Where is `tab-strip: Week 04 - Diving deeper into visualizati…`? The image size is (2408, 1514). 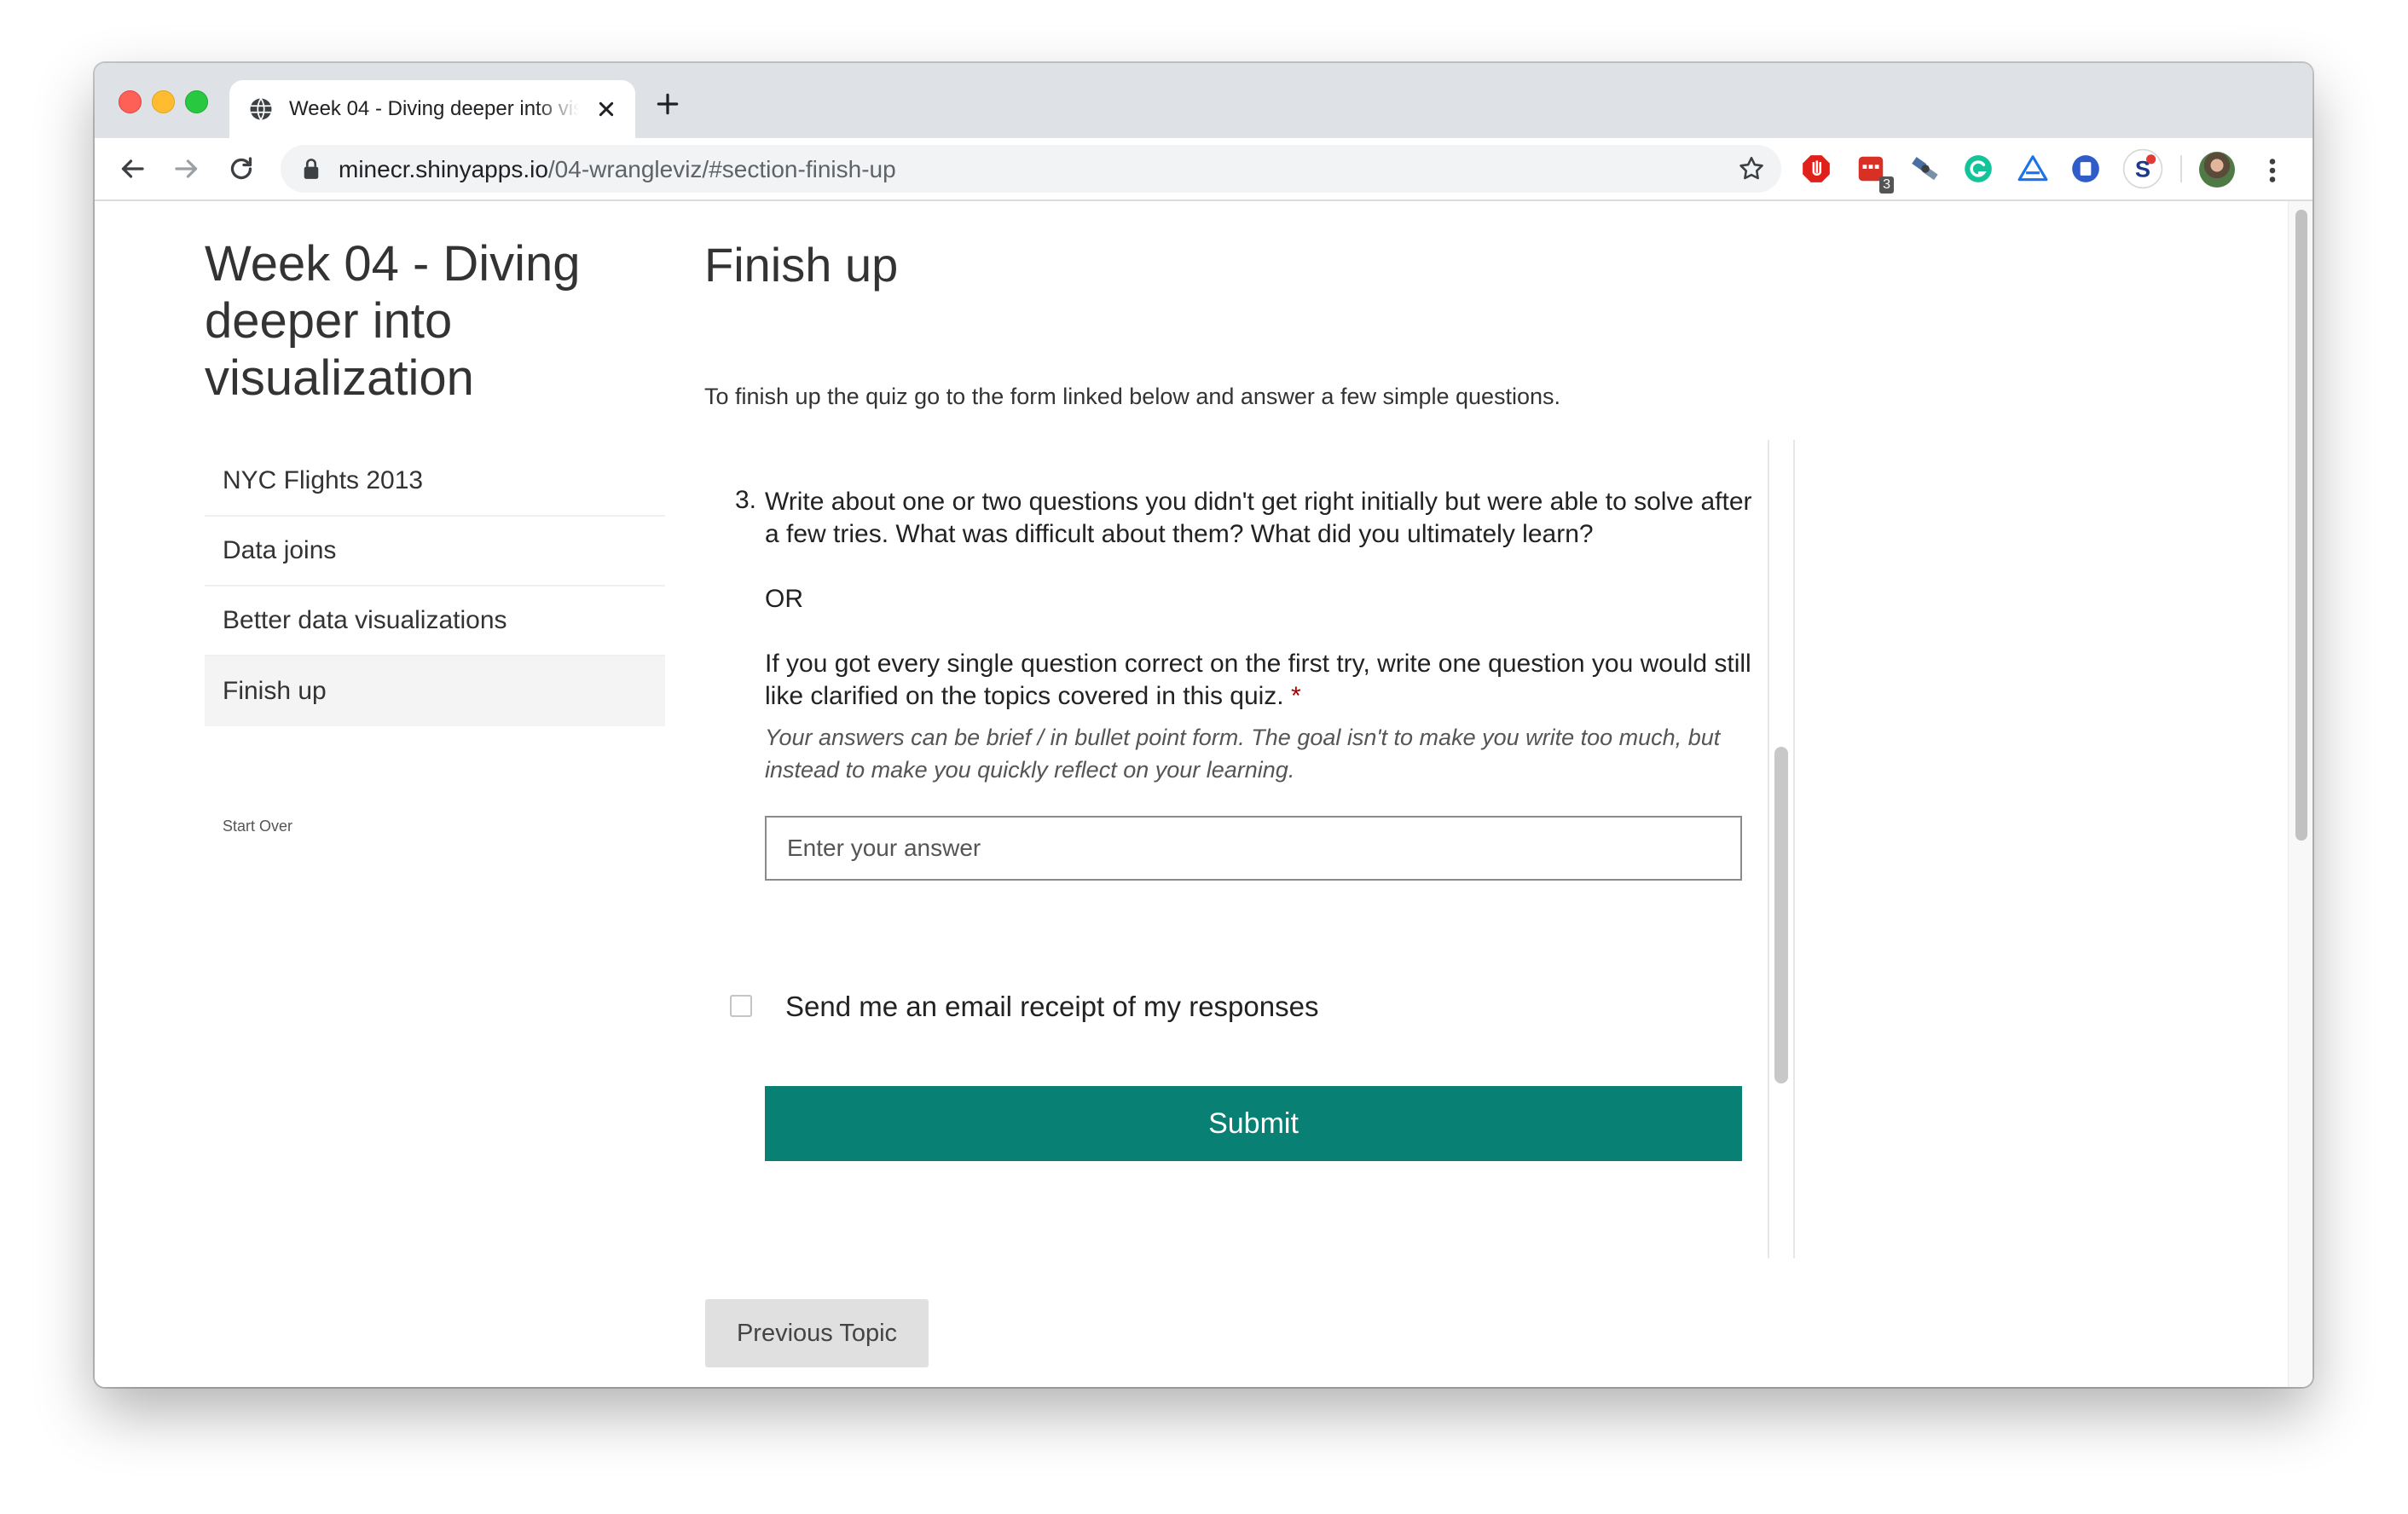
tab-strip: Week 04 - Diving deeper into visualizati… is located at coordinates (1203, 100).